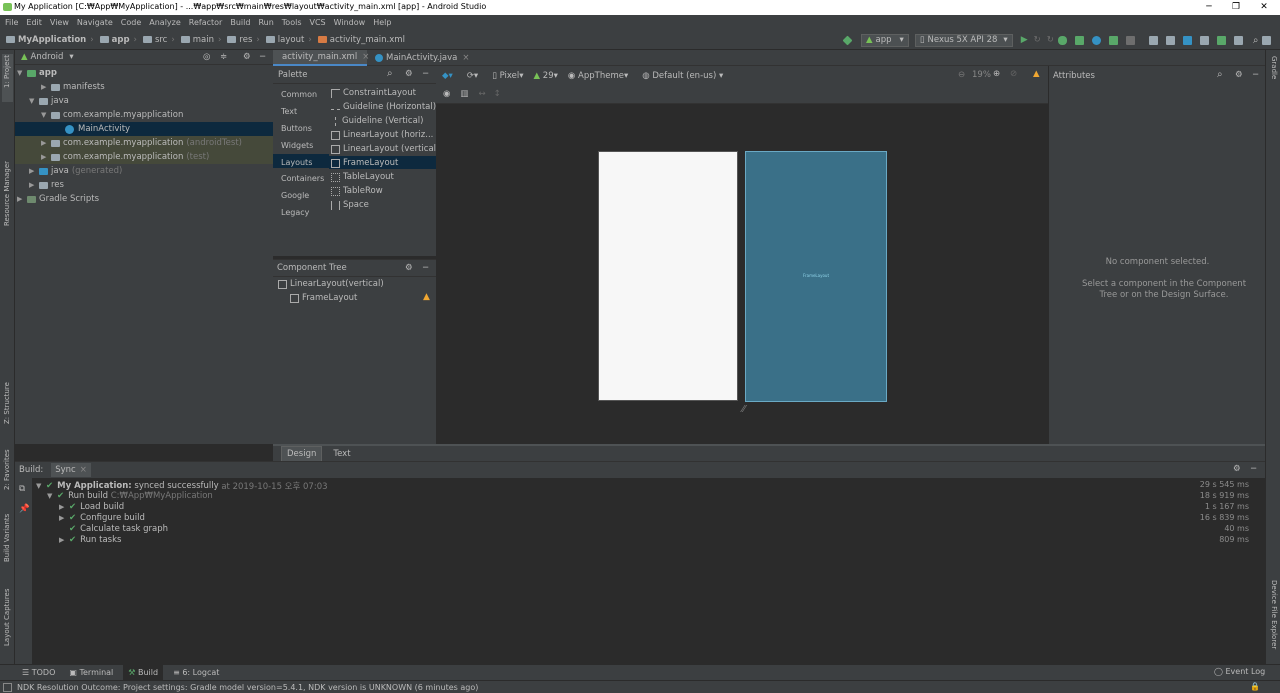 This screenshot has width=1280, height=693. Describe the element at coordinates (1255, 686) in the screenshot. I see `lock-icon: 🔒` at that location.